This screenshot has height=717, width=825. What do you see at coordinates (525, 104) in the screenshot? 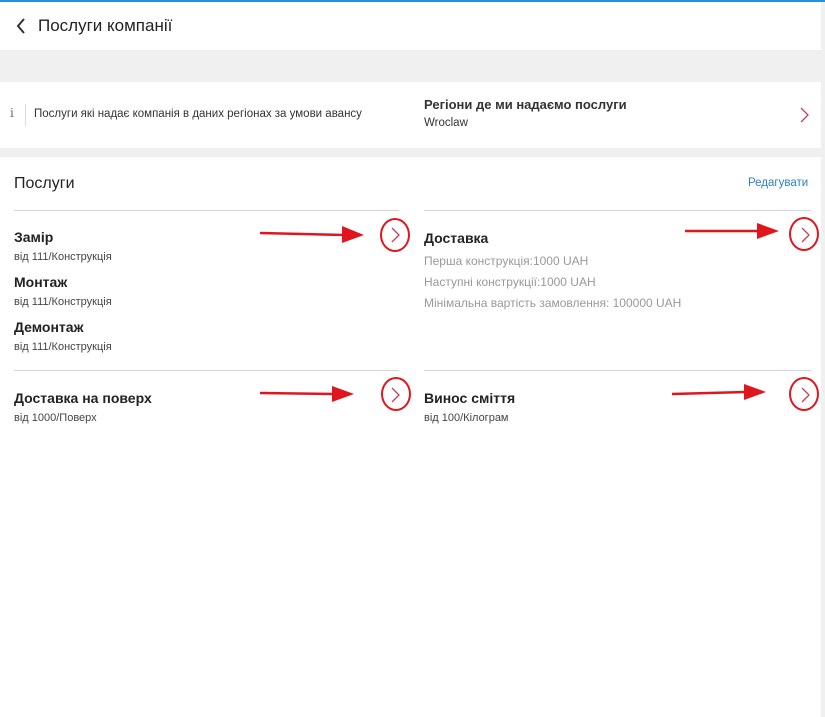
I see `regions-label: Регіони де ми надаємо послуги` at bounding box center [525, 104].